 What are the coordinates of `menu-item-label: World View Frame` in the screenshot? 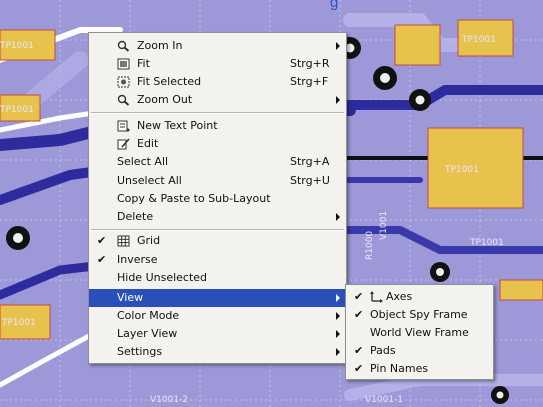 It's located at (419, 332).